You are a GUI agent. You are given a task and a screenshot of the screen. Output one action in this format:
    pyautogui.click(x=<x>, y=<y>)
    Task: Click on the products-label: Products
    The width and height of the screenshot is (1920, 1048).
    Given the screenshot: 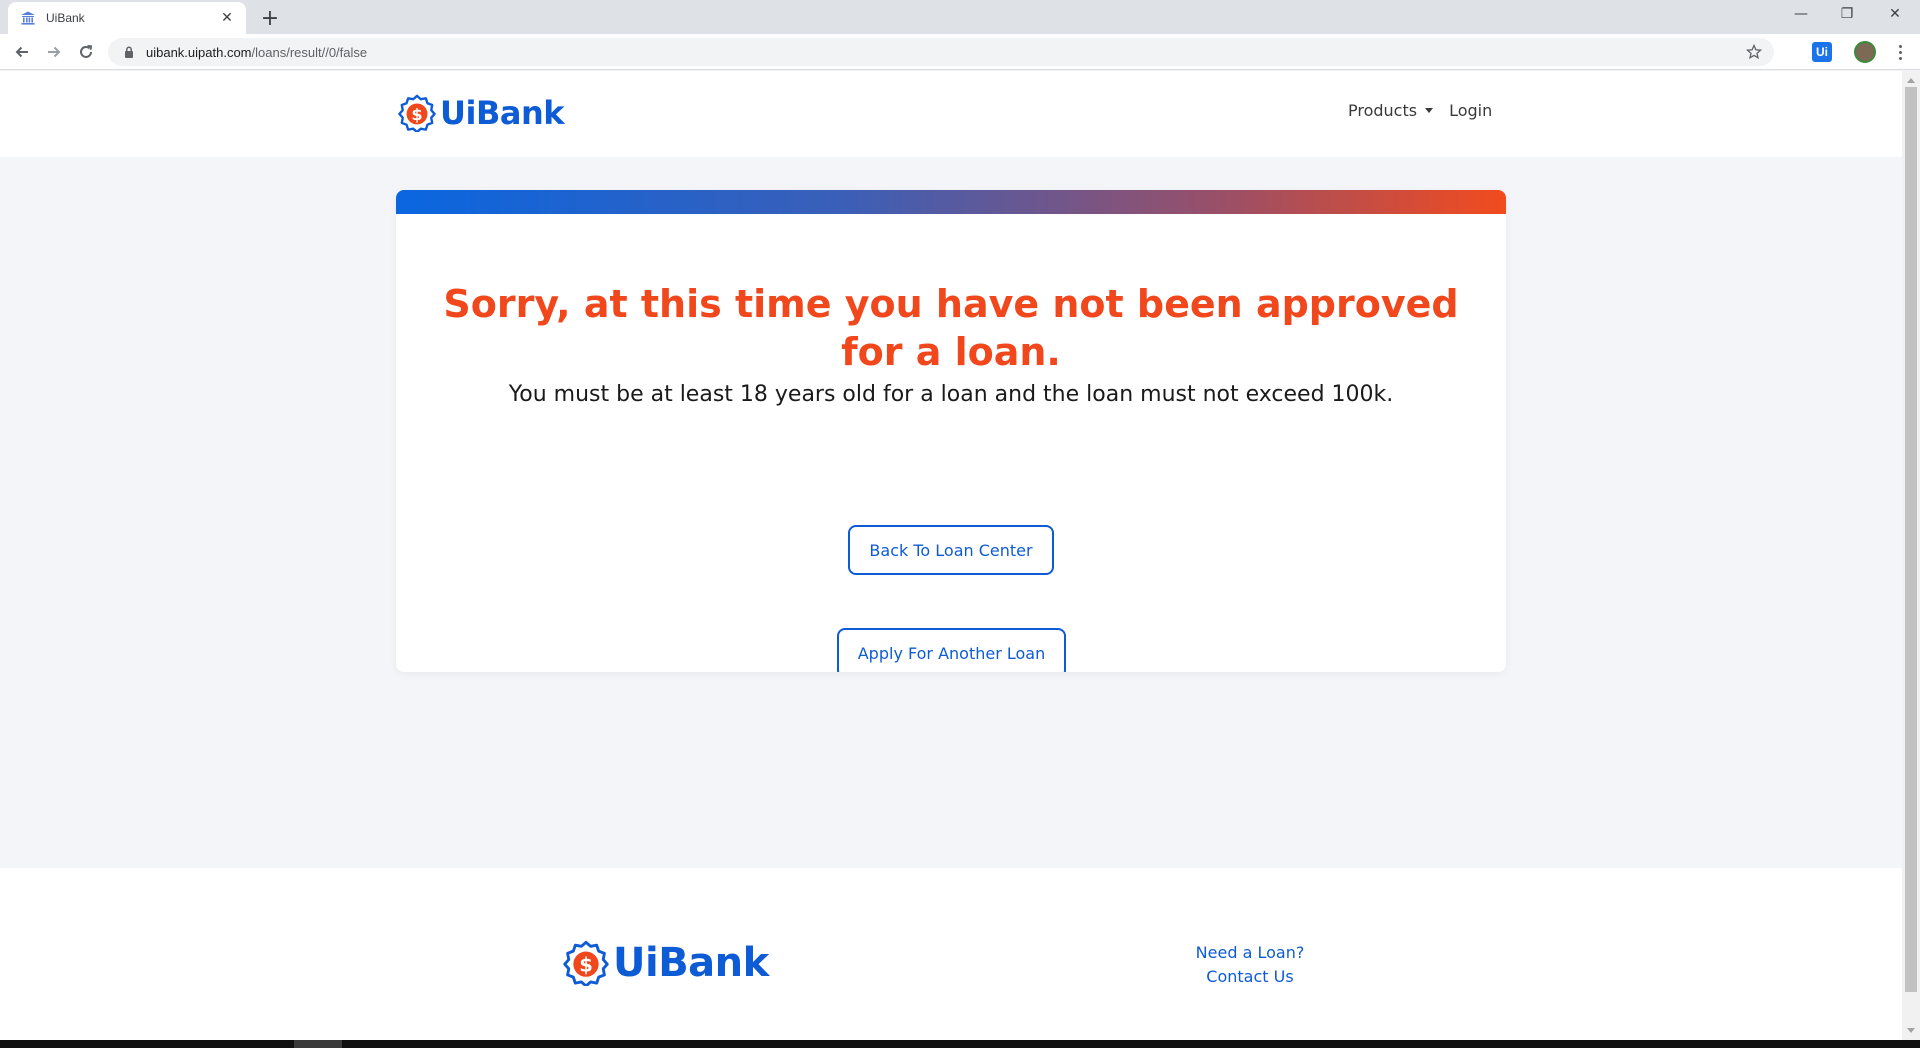 What is the action you would take?
    pyautogui.click(x=1383, y=110)
    